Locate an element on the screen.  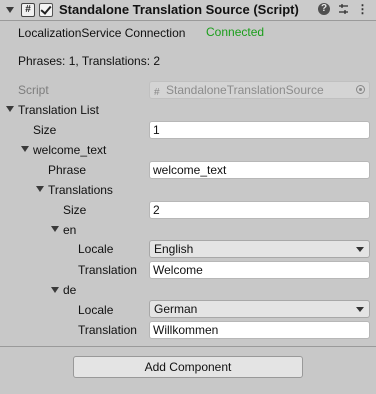
script-value: StandaloneTranslationSource is located at coordinates (245, 90).